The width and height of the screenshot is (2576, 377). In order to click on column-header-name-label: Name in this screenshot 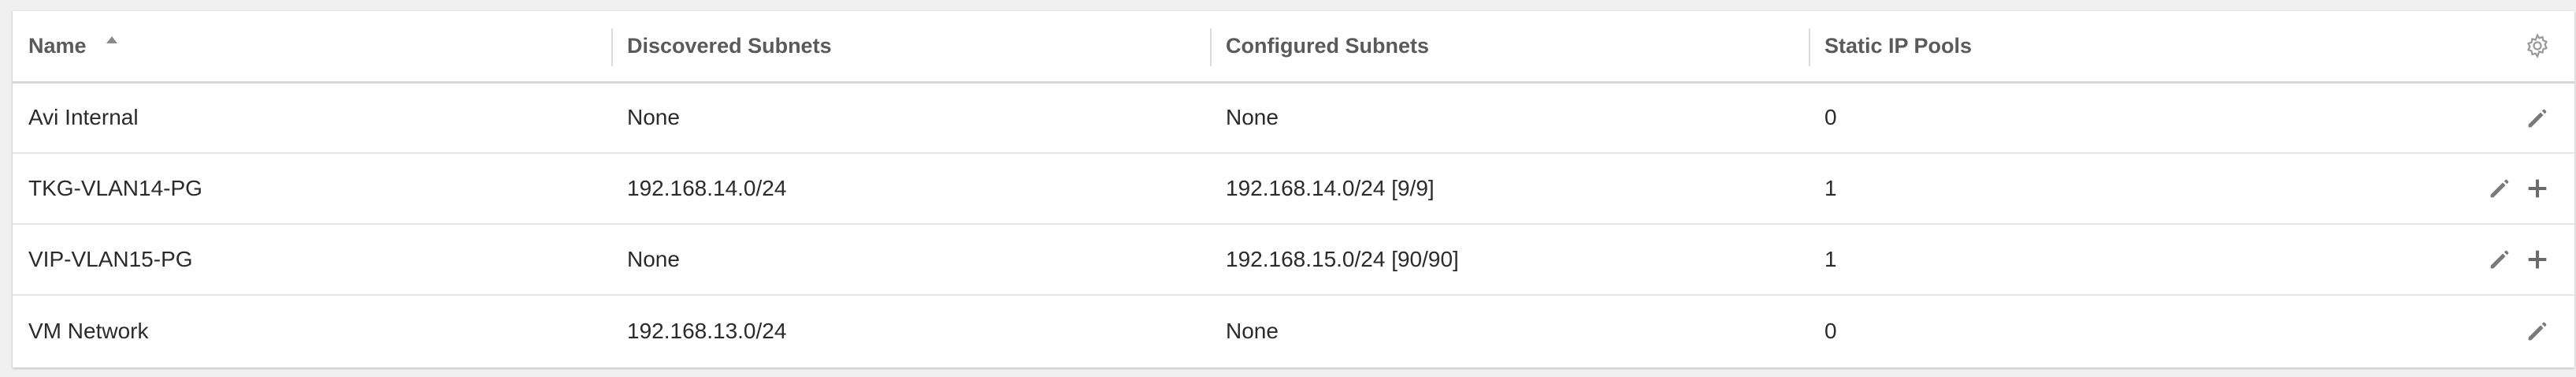, I will do `click(57, 45)`.